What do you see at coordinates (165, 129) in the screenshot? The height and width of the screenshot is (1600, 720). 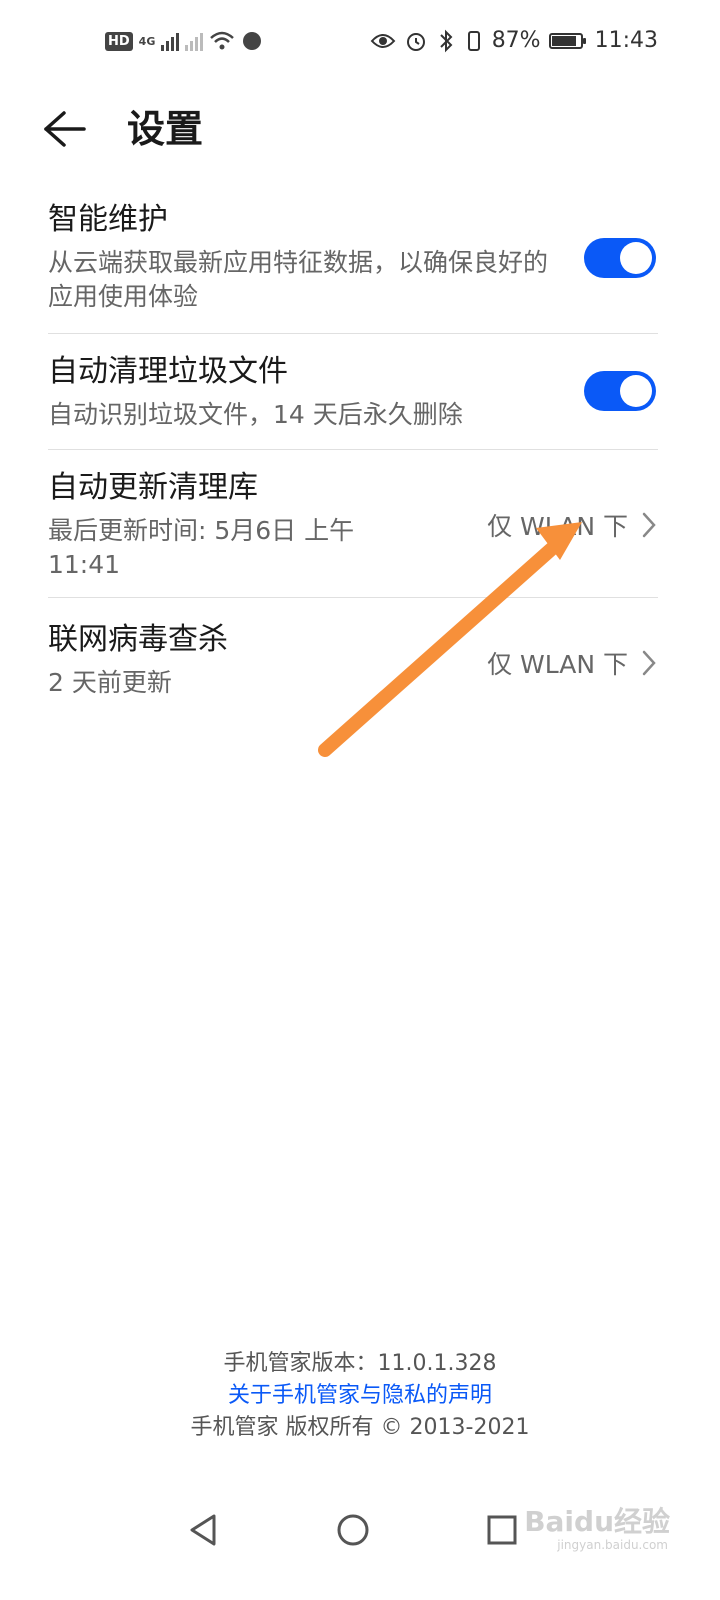 I see `page-title: 设置` at bounding box center [165, 129].